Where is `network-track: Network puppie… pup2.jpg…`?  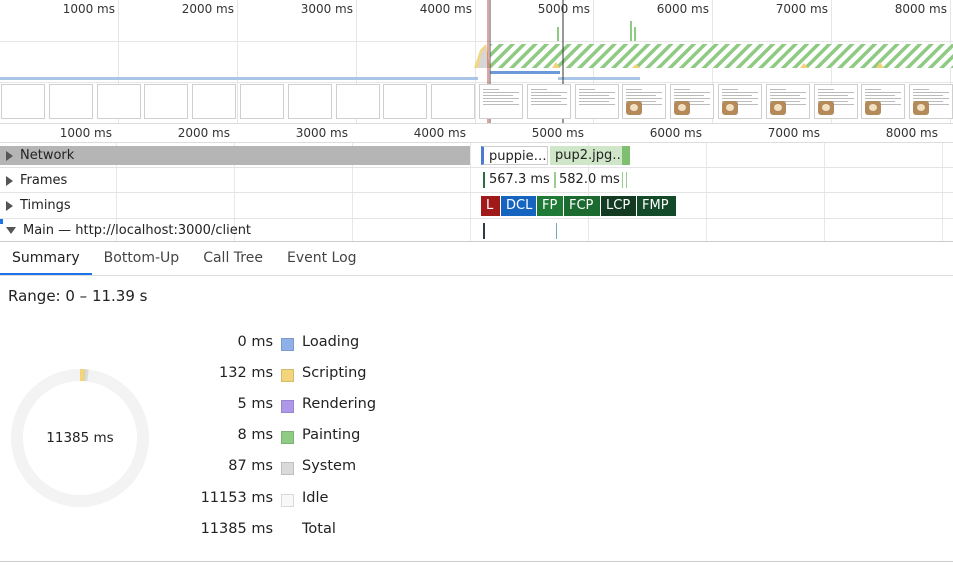
network-track: Network puppie… pup2.jpg… is located at coordinates (476, 155).